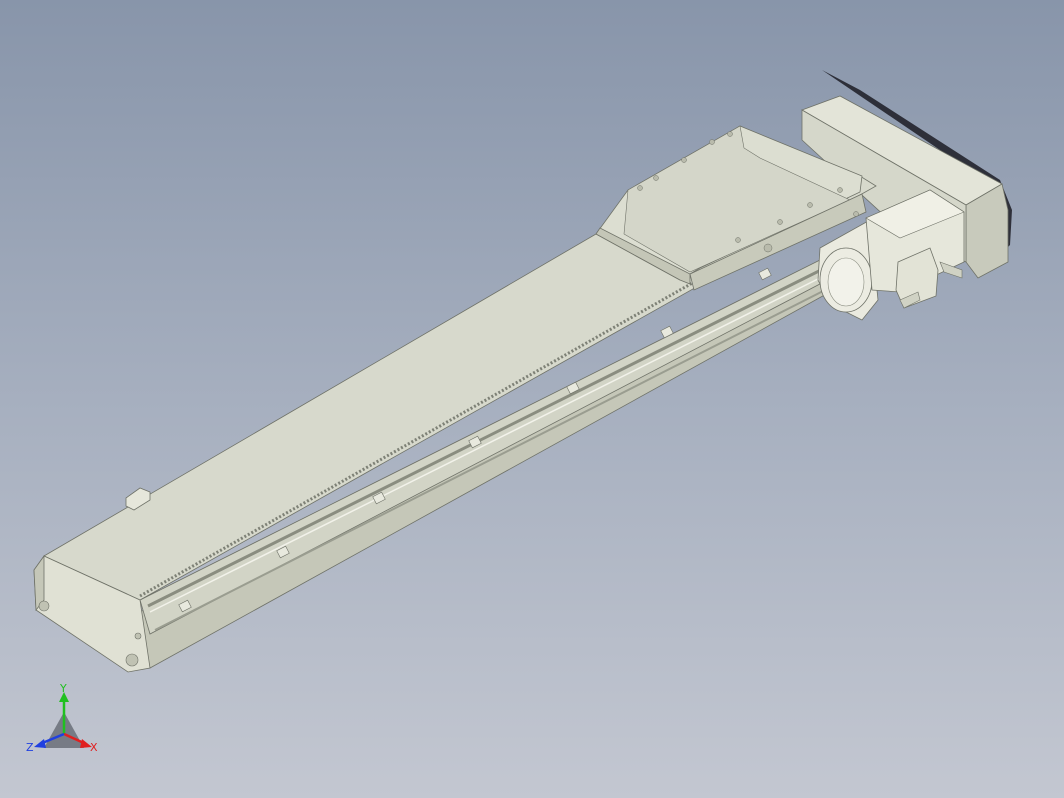  What do you see at coordinates (40, 743) in the screenshot?
I see `z-axis-arrow-icon` at bounding box center [40, 743].